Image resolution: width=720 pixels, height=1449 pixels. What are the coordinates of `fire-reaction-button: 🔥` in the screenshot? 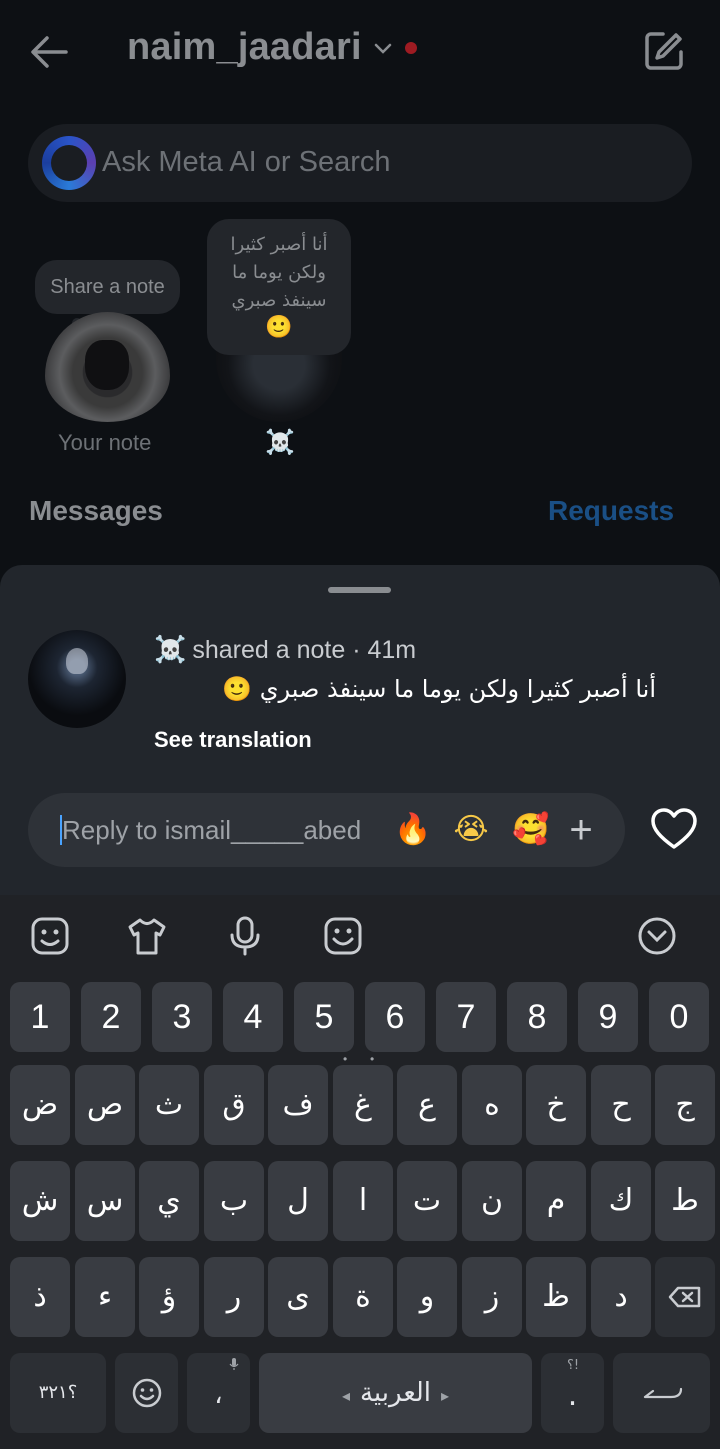 It's located at (413, 830).